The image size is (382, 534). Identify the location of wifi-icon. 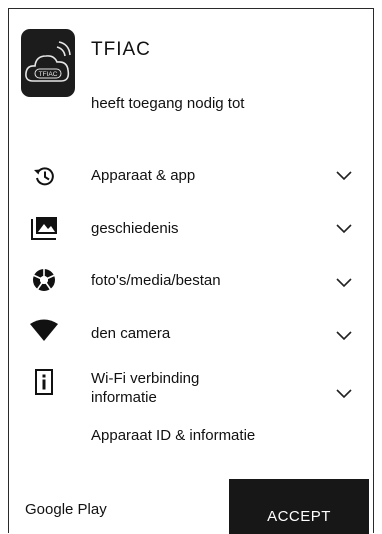
(44, 332).